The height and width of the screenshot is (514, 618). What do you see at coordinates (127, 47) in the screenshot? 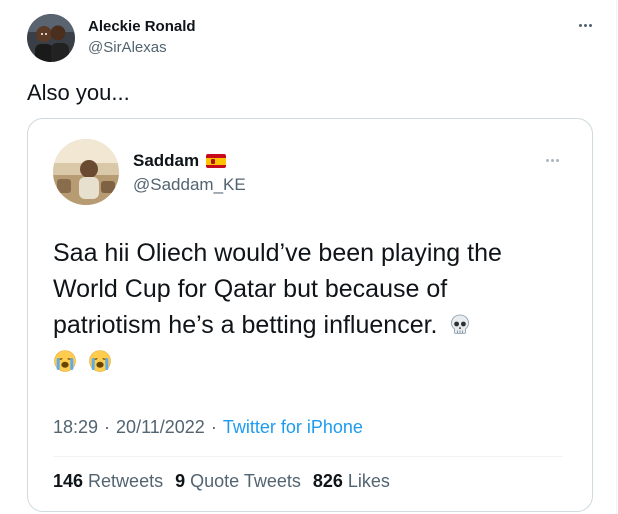
I see `author-handle: @SirAlexas` at bounding box center [127, 47].